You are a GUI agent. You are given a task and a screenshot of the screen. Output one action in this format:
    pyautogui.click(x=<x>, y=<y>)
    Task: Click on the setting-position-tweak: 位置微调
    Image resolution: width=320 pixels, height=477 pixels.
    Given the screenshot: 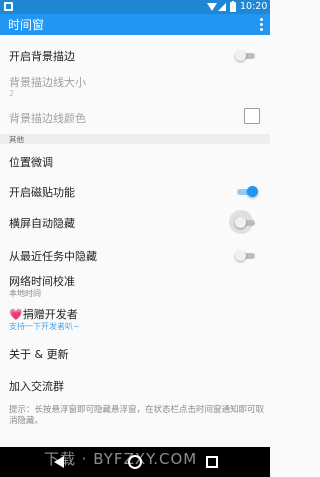 What is the action you would take?
    pyautogui.click(x=135, y=161)
    